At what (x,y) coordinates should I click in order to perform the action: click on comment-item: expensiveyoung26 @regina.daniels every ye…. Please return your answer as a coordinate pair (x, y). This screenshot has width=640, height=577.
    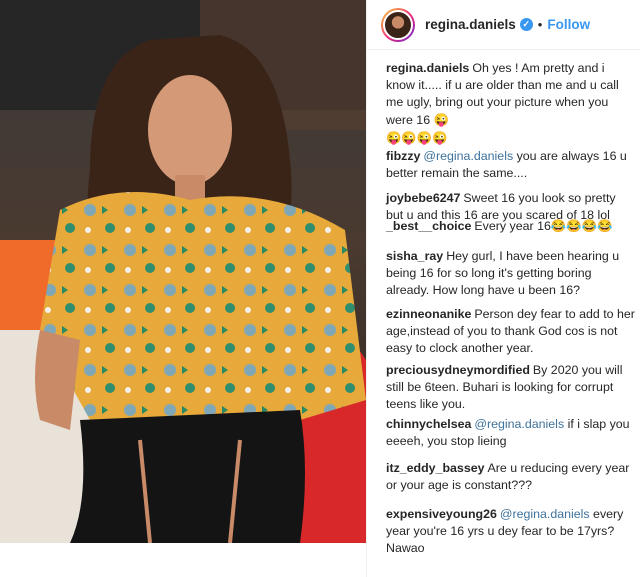
    Looking at the image, I should click on (511, 532).